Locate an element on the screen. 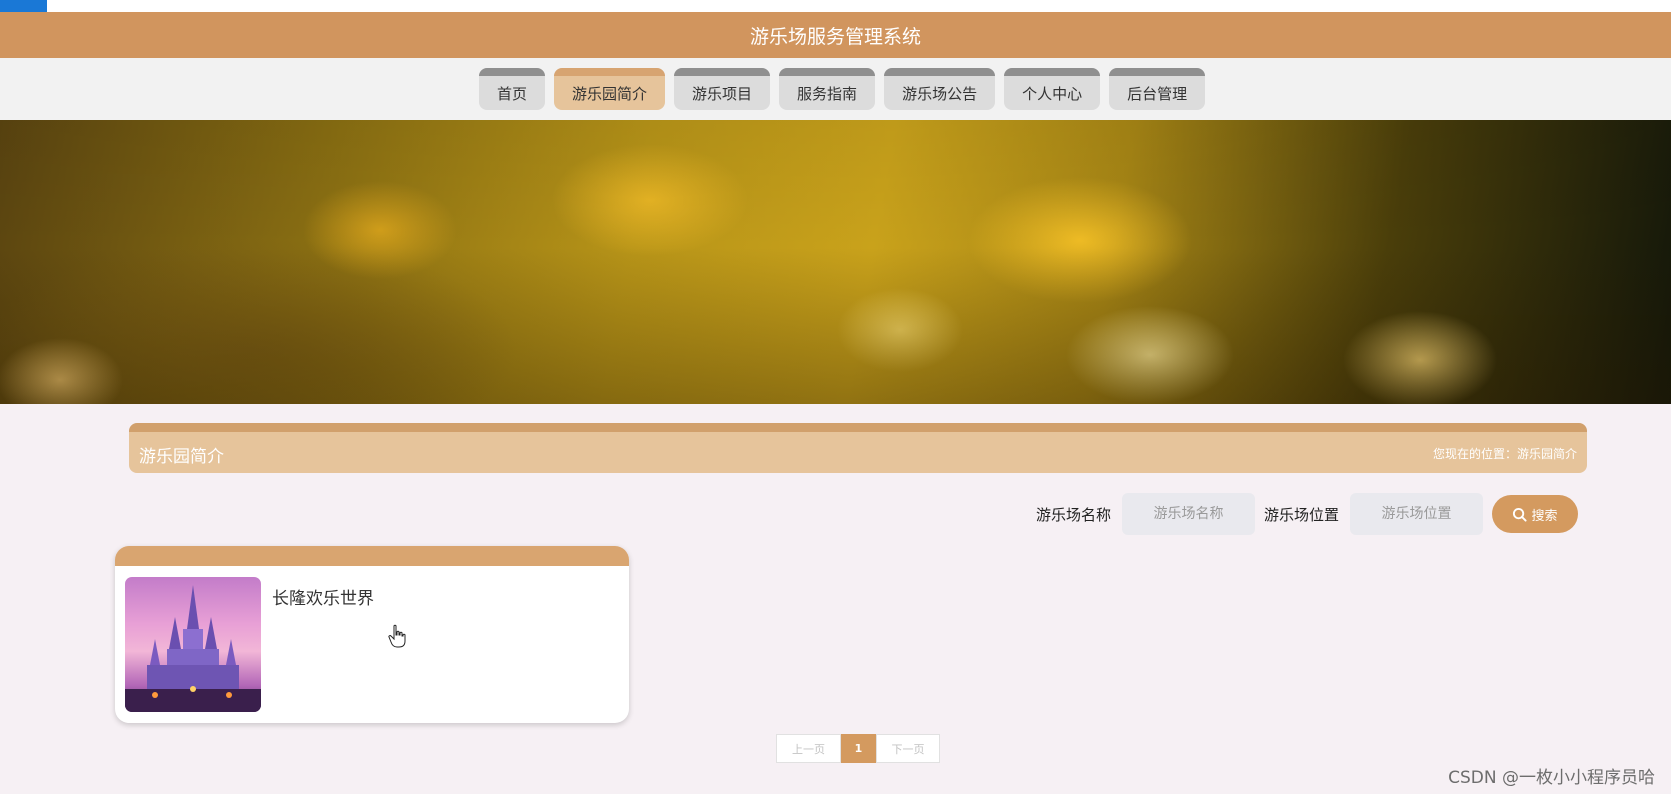 Image resolution: width=1671 pixels, height=794 pixels. main-navbar: 首页 游乐园简介 游乐项目 服务指南 游乐场公告 个人中心 后台管理 is located at coordinates (835, 89).